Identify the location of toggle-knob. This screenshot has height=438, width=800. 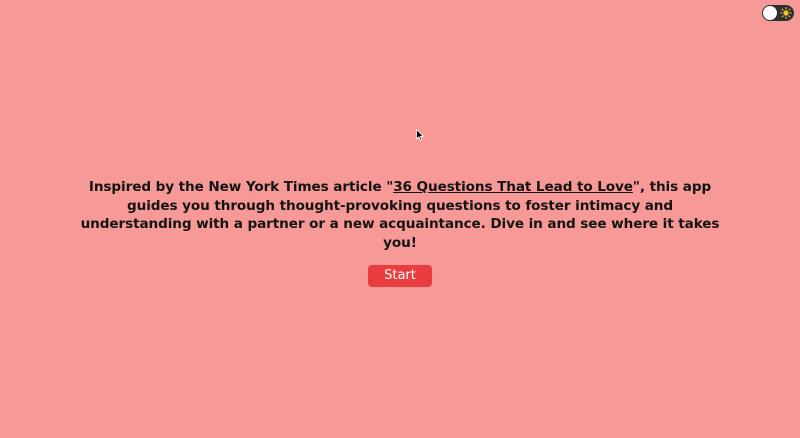
(770, 13).